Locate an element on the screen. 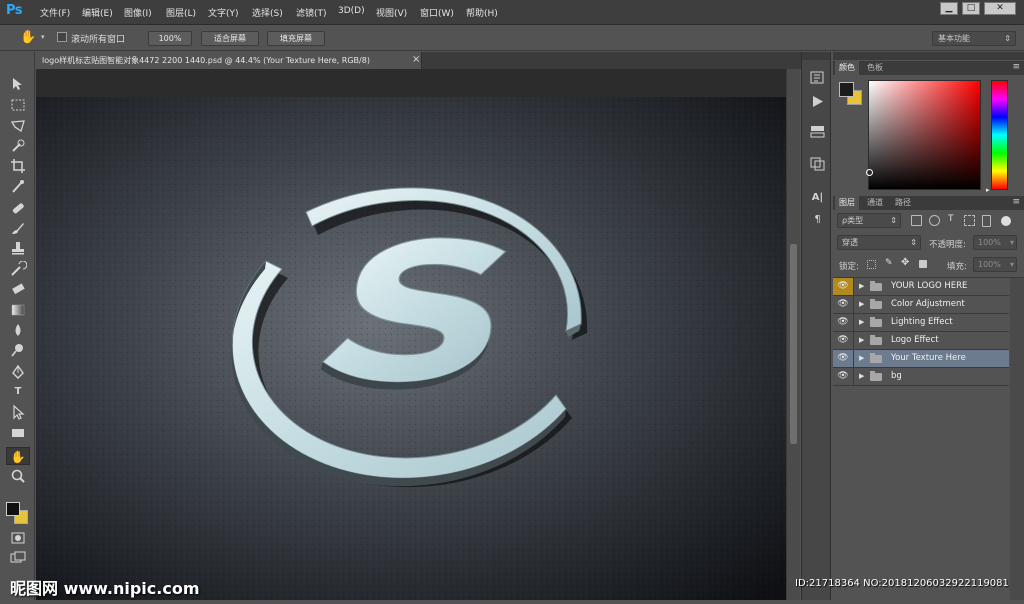  maximize-button: □ is located at coordinates (971, 8).